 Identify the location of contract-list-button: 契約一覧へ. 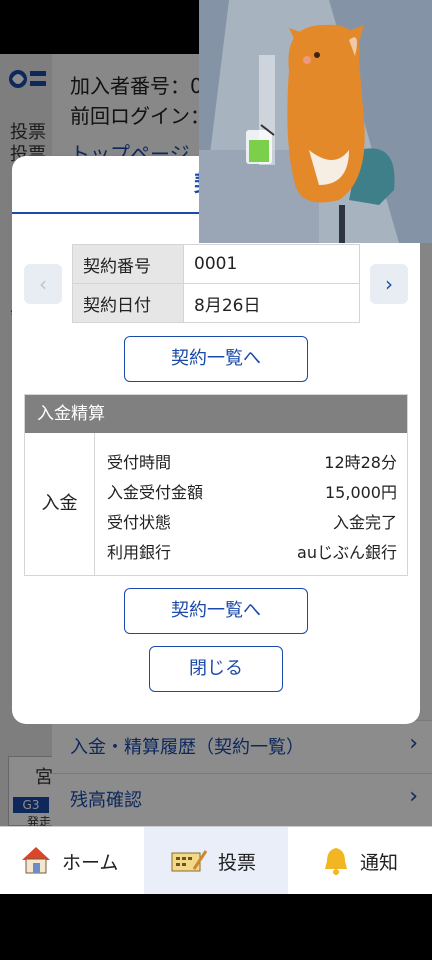
(216, 359).